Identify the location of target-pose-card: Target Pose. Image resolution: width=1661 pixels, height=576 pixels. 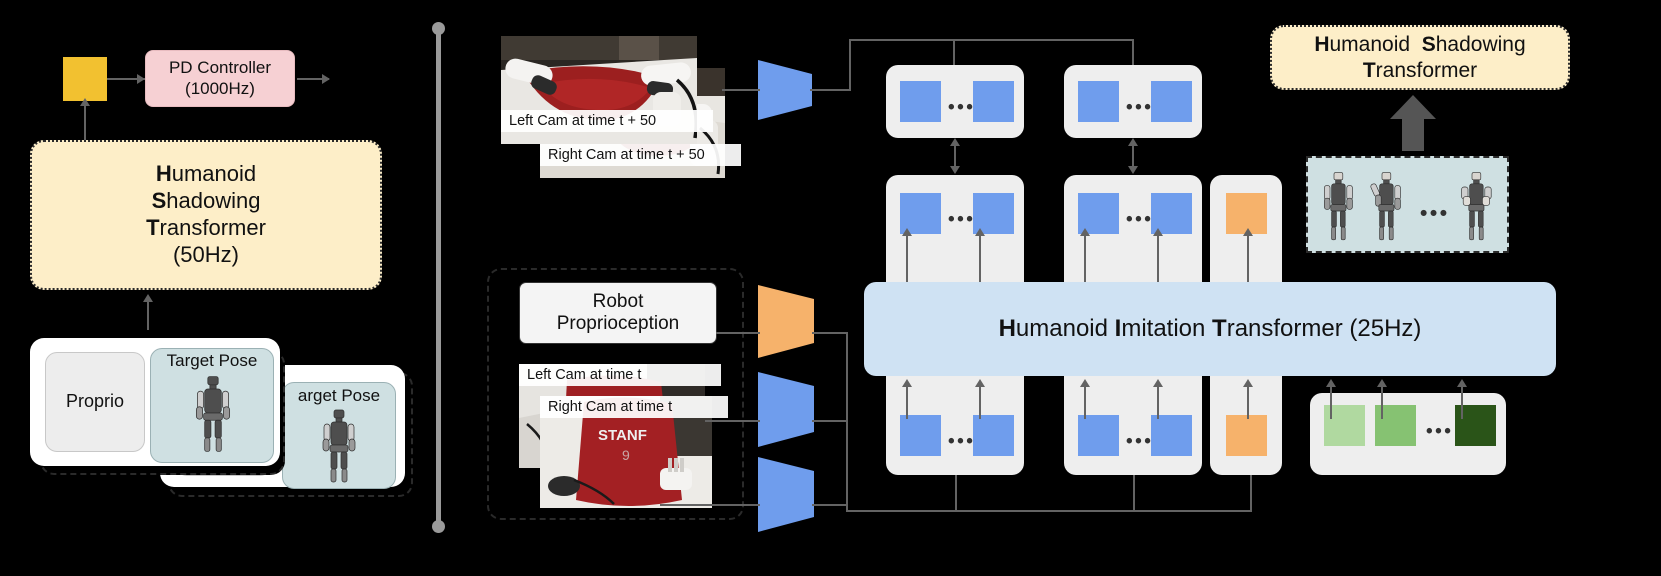
(212, 405).